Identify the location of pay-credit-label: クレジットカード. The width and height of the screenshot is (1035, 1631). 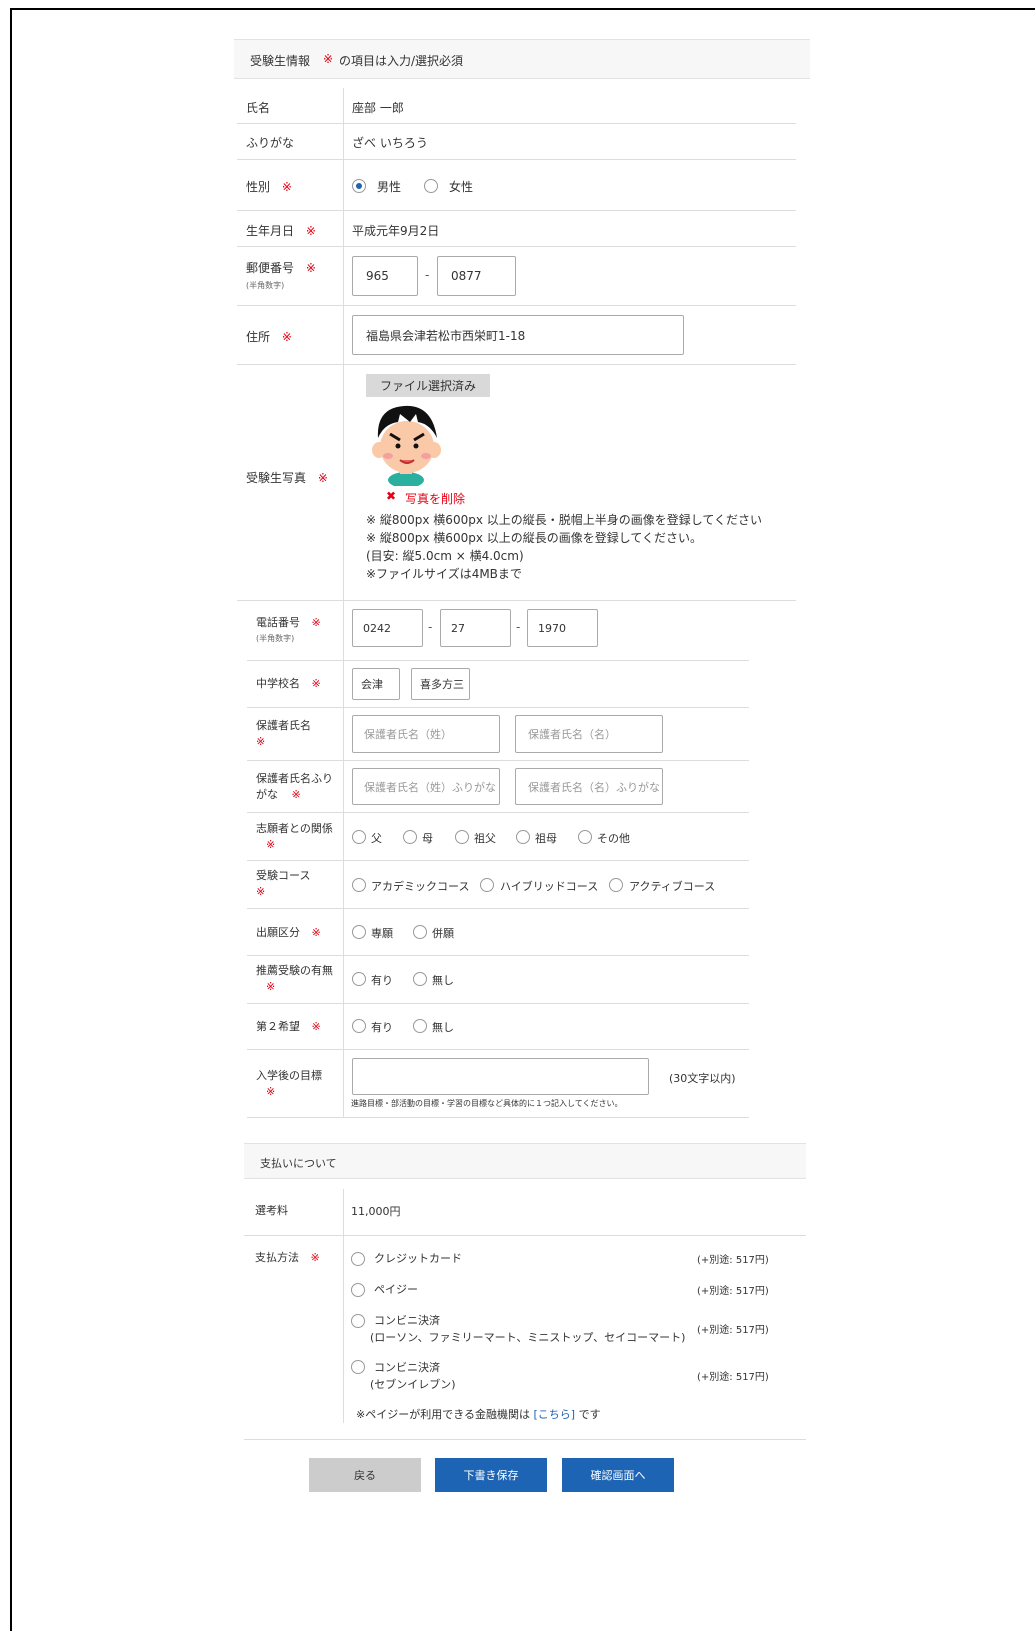
(418, 1258).